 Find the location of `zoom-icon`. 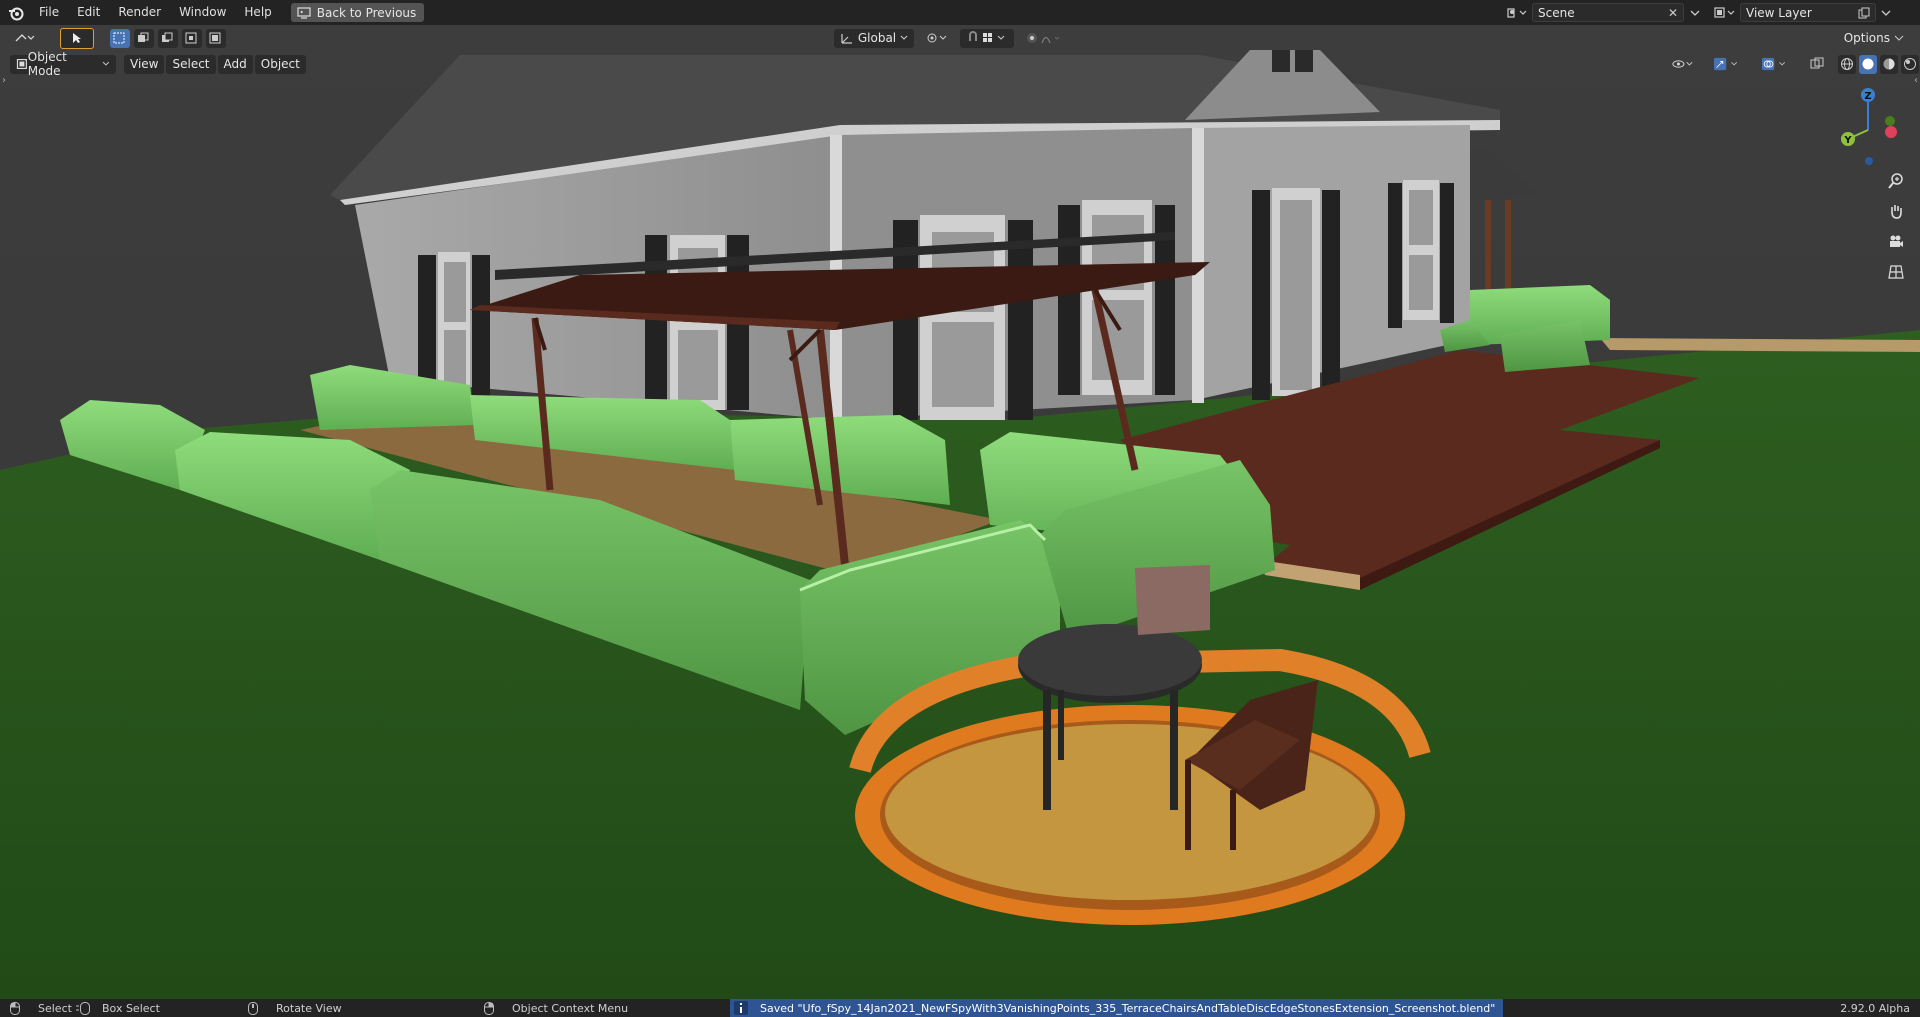

zoom-icon is located at coordinates (1895, 181).